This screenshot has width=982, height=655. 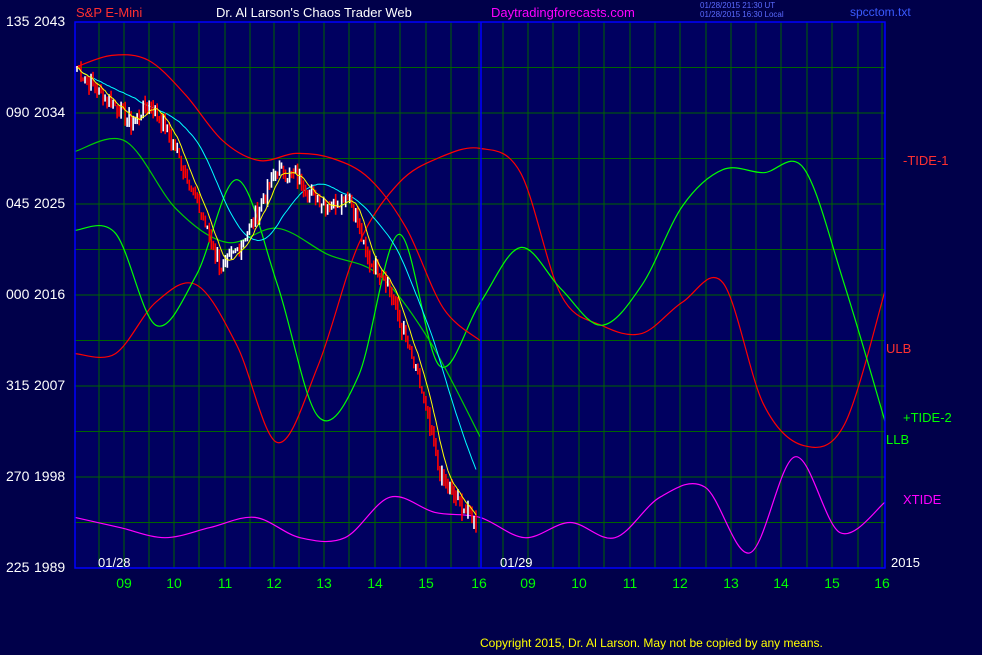 What do you see at coordinates (927, 417) in the screenshot?
I see `tide-plus2-label: +TIDE-2` at bounding box center [927, 417].